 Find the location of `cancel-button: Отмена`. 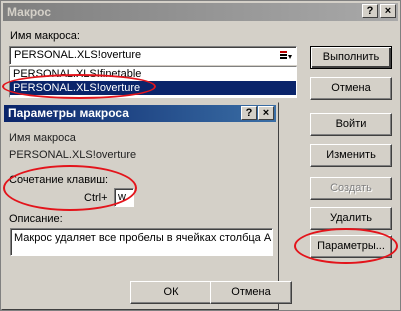

cancel-button: Отмена is located at coordinates (351, 88).